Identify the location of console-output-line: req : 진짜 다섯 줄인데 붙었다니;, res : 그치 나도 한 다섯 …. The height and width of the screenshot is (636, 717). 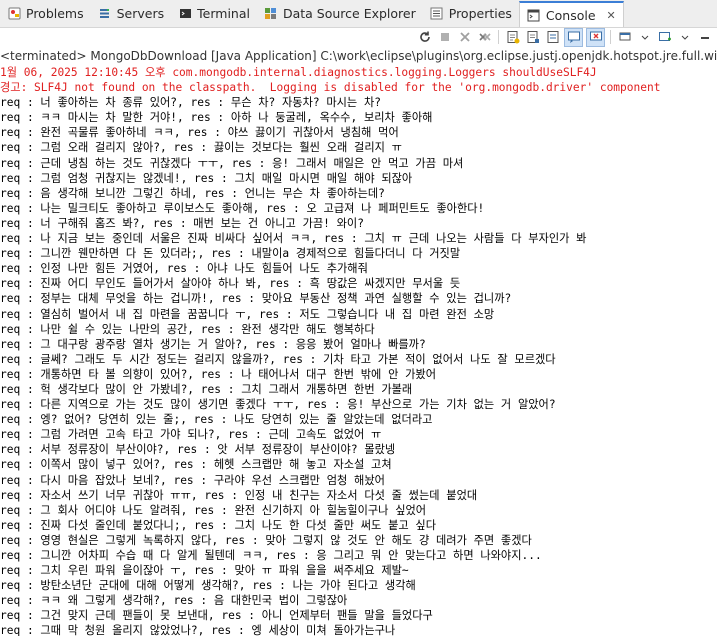
(218, 525).